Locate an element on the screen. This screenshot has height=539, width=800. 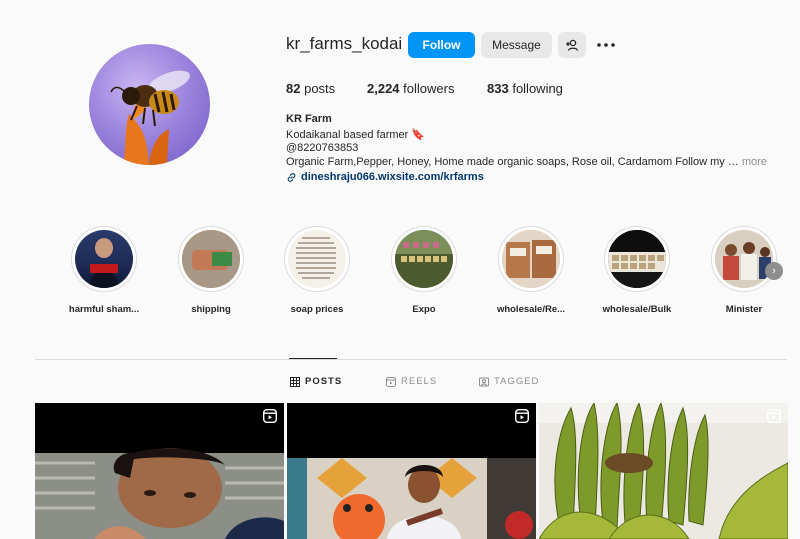
highlight-expo: Expo is located at coordinates (424, 270).